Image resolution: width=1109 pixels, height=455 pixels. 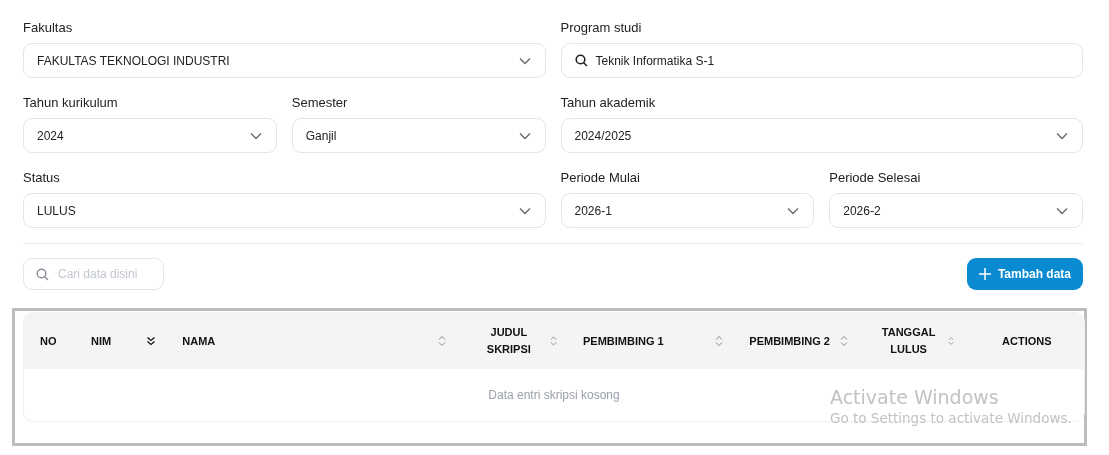 What do you see at coordinates (554, 395) in the screenshot?
I see `empty-message: Data entri skripsi kosong` at bounding box center [554, 395].